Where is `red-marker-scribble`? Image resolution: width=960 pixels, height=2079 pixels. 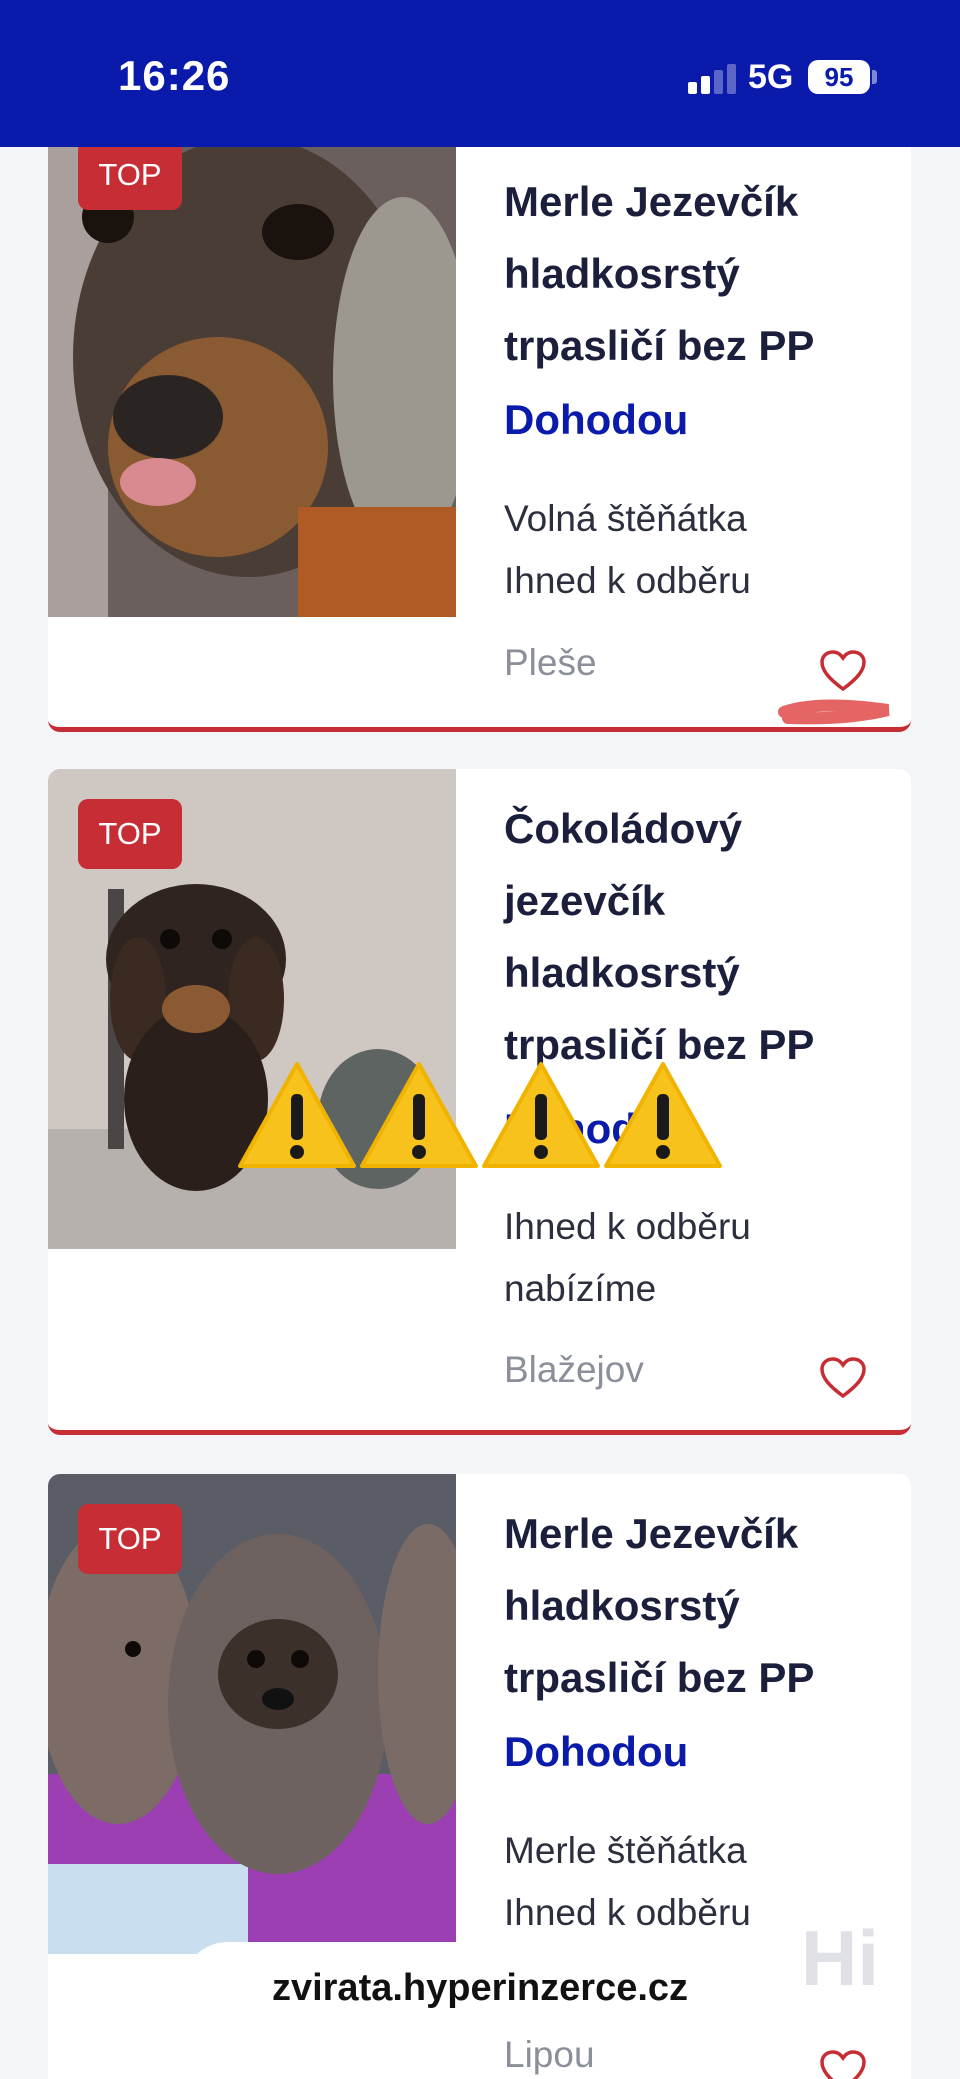
red-marker-scribble is located at coordinates (836, 709).